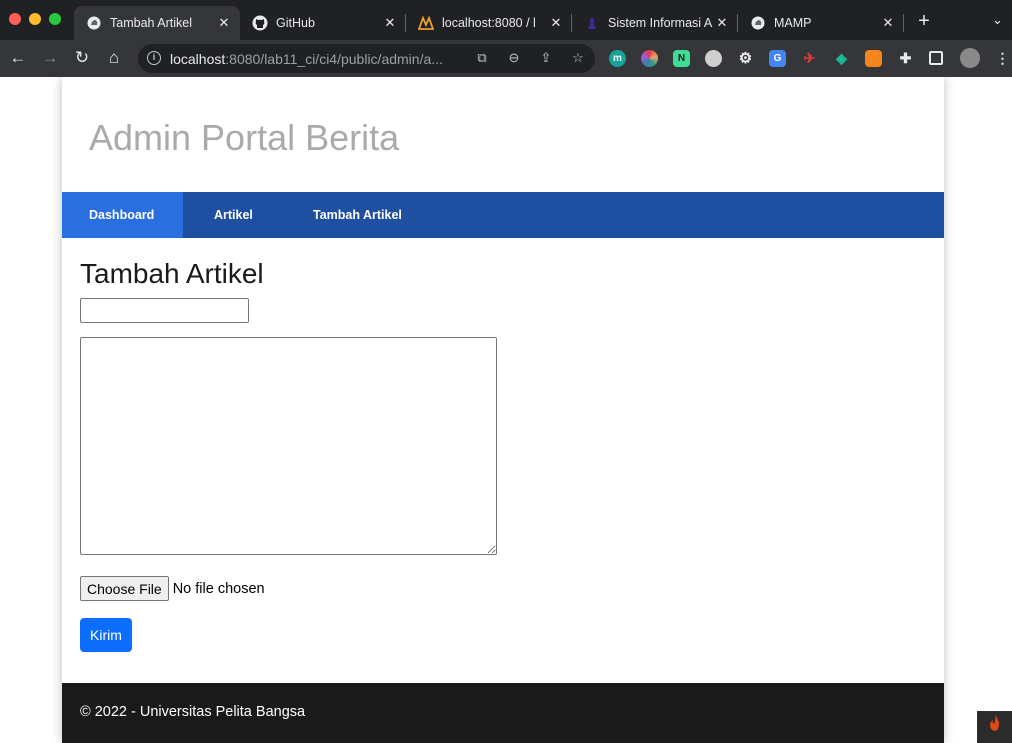 This screenshot has height=743, width=1012. Describe the element at coordinates (503, 134) in the screenshot. I see `site-header: Admin Portal Berita` at that location.